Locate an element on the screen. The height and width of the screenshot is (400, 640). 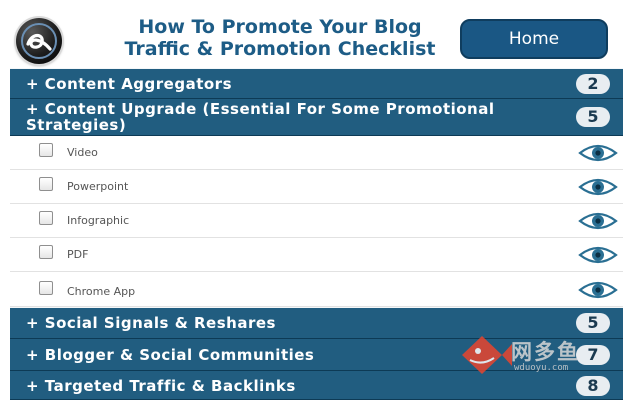
alpha-logo-icon is located at coordinates (39, 41).